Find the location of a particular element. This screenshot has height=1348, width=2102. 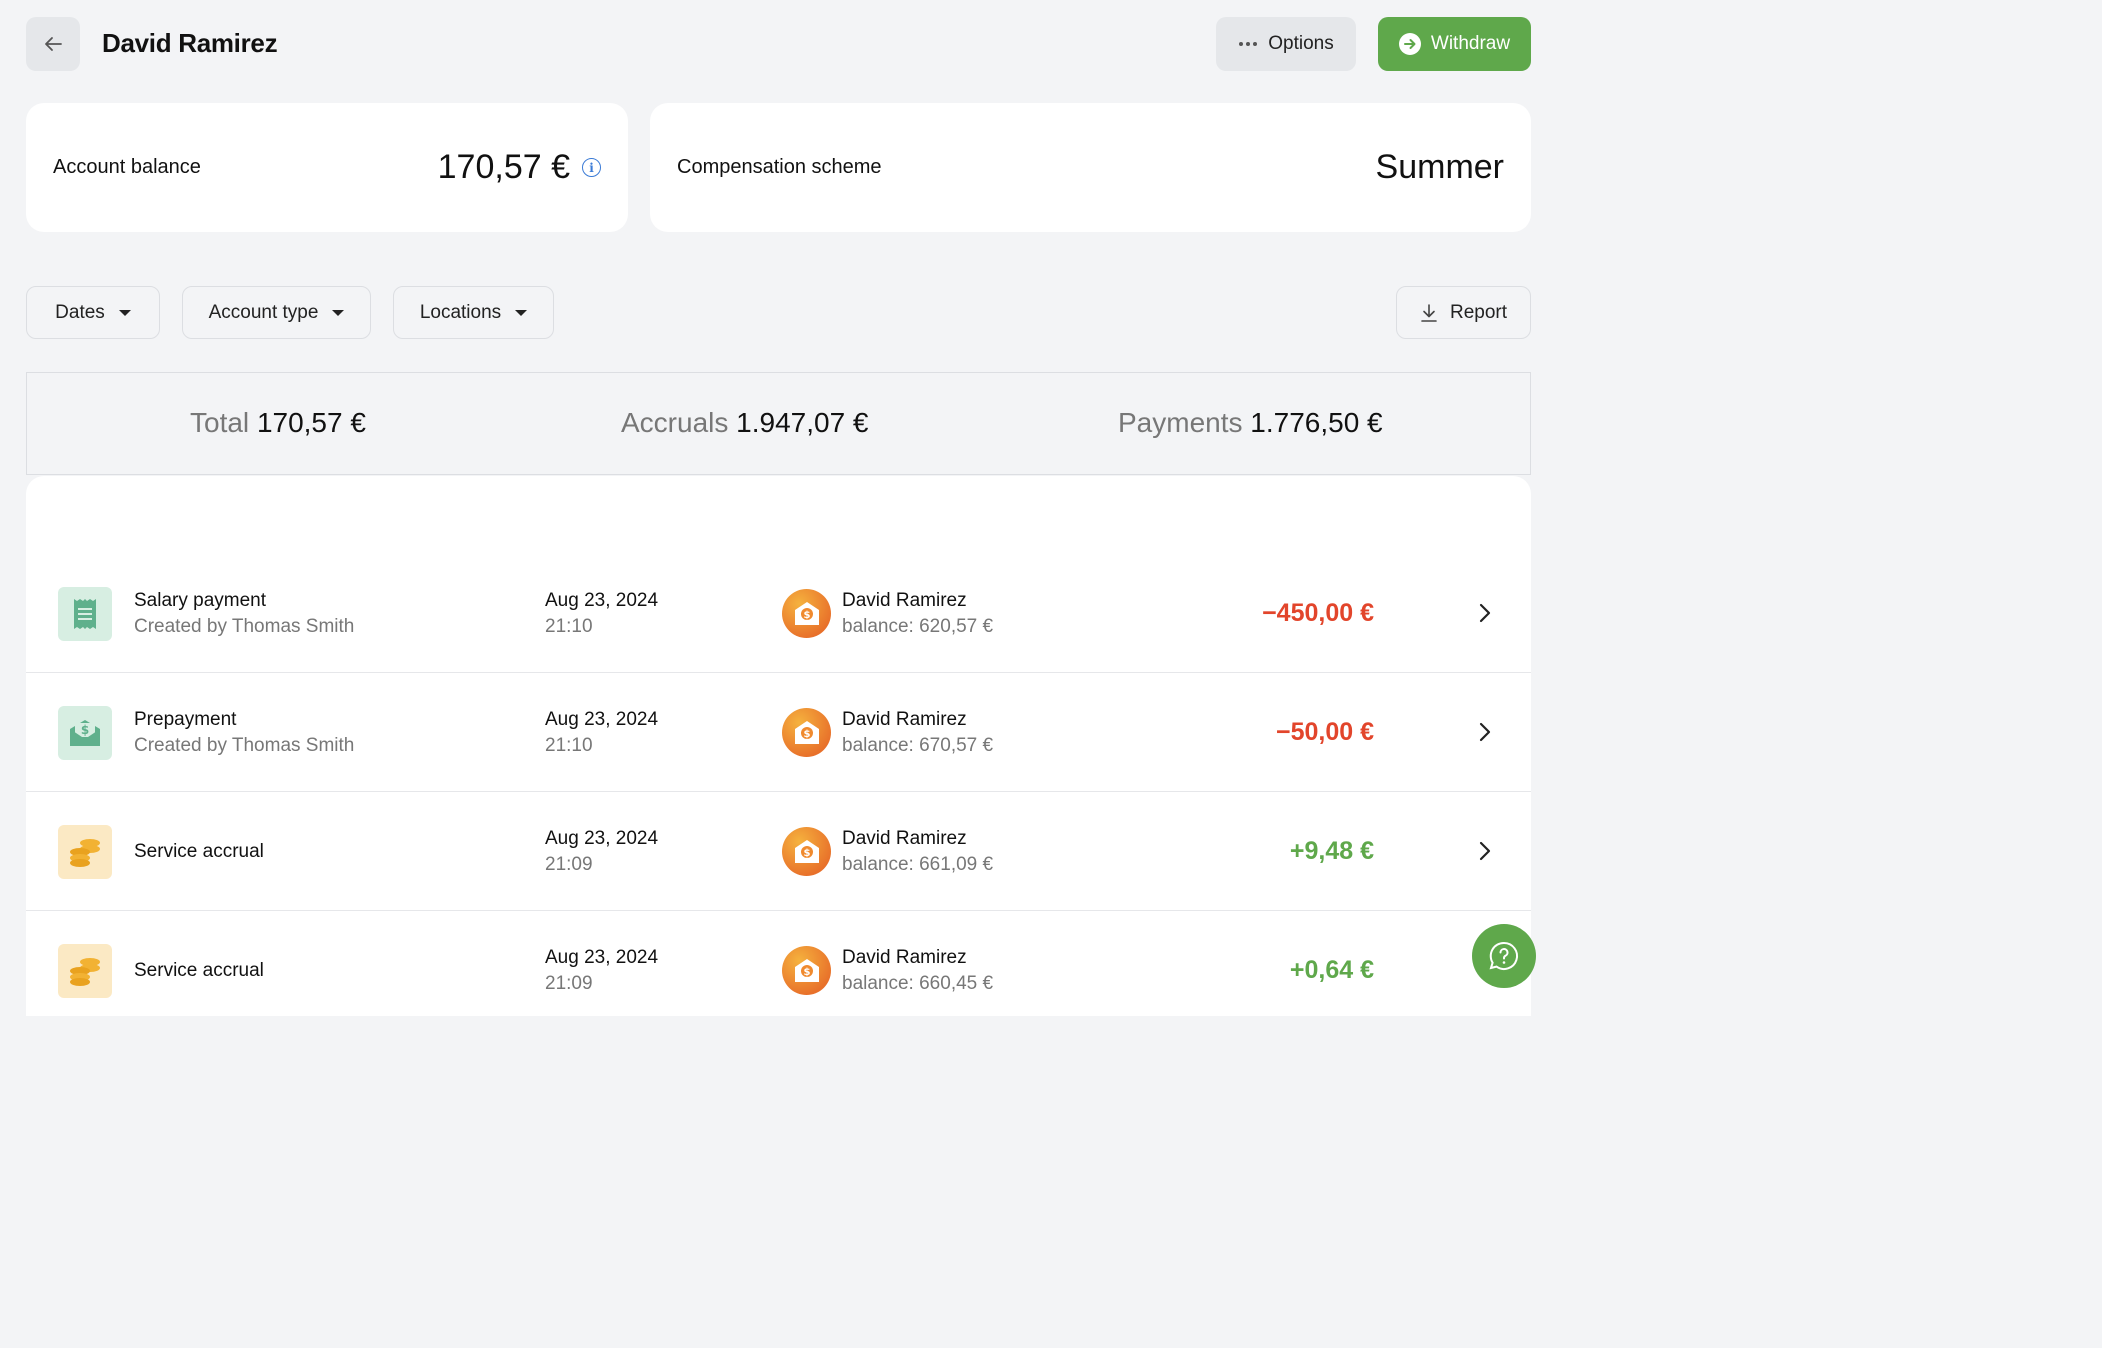

arrow-right-circle-icon is located at coordinates (1409, 44).